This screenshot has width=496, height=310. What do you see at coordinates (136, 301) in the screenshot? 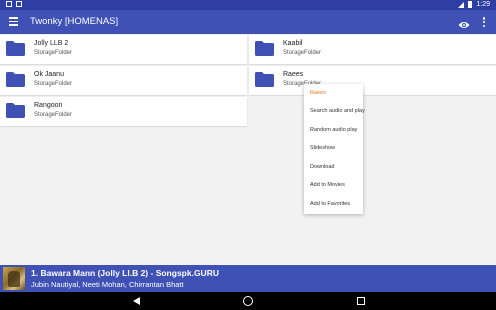
I see `back-icon` at bounding box center [136, 301].